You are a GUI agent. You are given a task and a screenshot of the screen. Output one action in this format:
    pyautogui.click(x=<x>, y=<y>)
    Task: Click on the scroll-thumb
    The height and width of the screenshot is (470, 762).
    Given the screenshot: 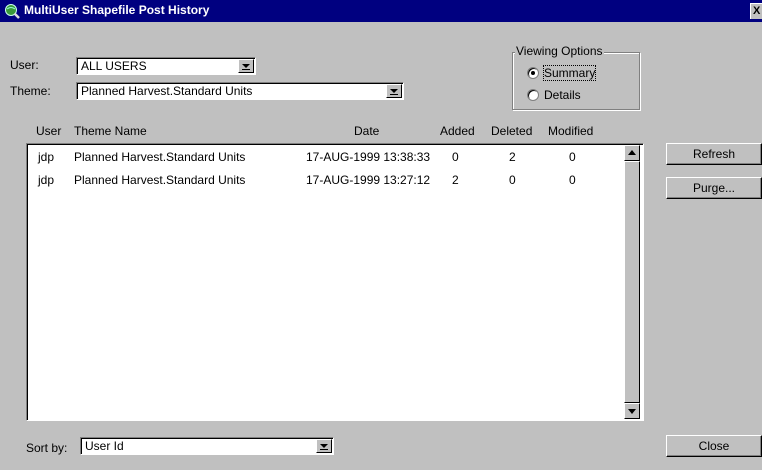 What is the action you would take?
    pyautogui.click(x=632, y=282)
    